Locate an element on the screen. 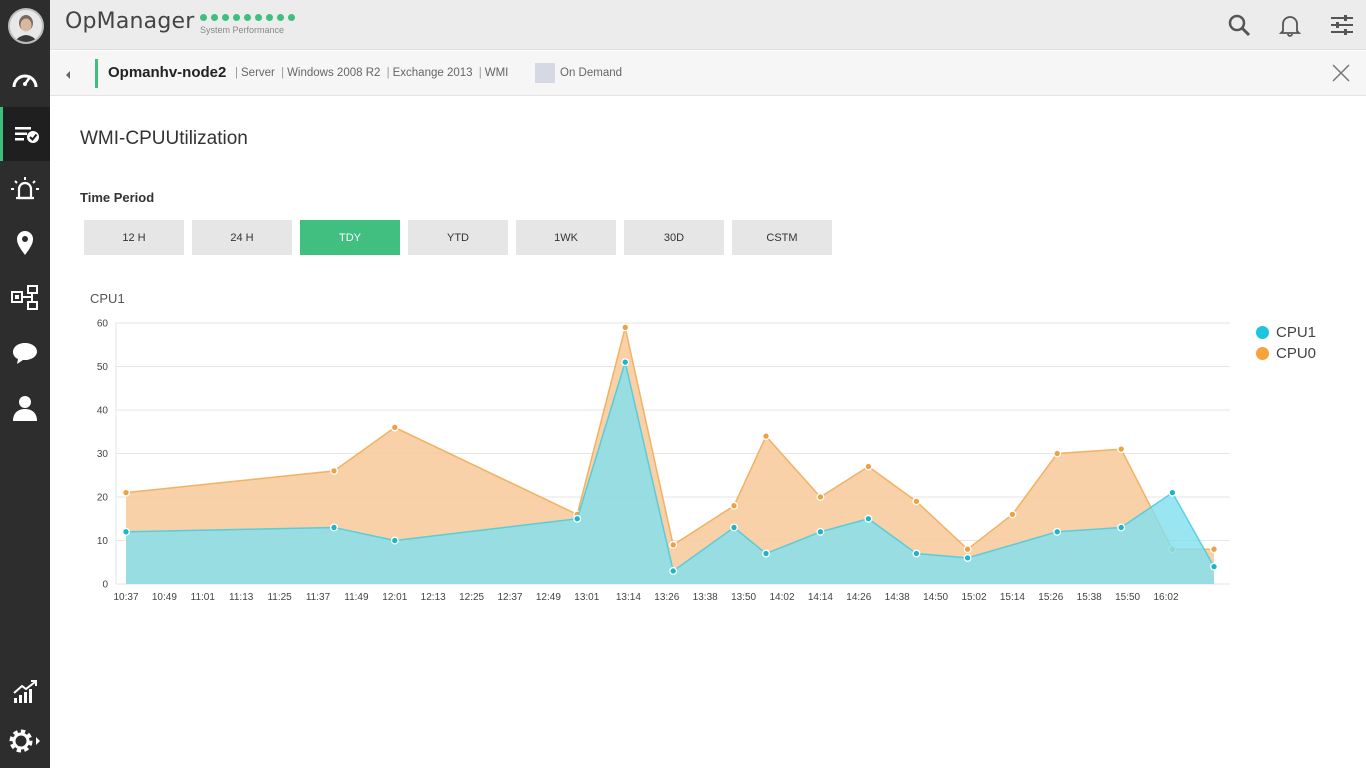 This screenshot has height=768, width=1366. x-tick-label: 11:37 is located at coordinates (318, 597).